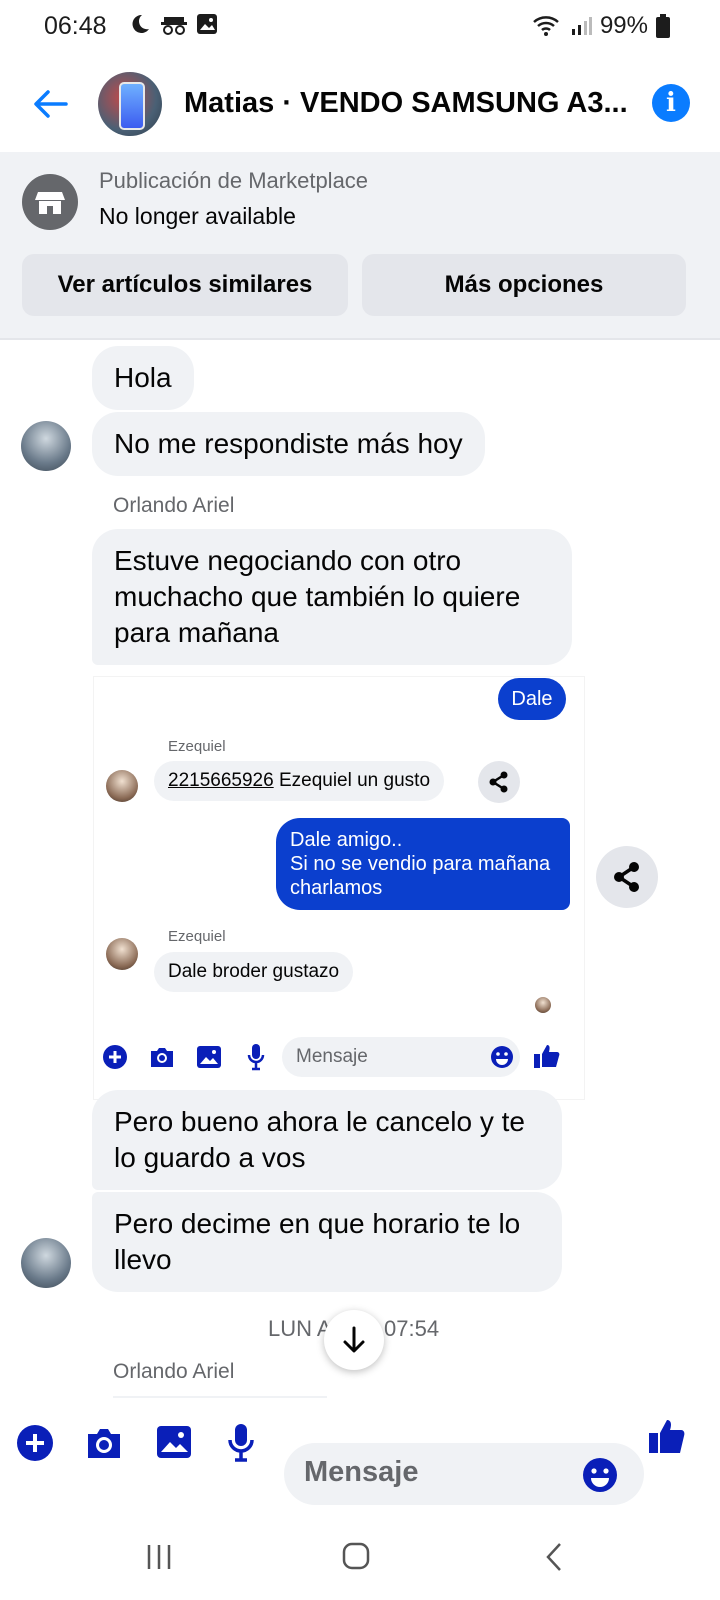 The width and height of the screenshot is (720, 1600). Describe the element at coordinates (143, 1259) in the screenshot. I see `message-line: llevo` at that location.